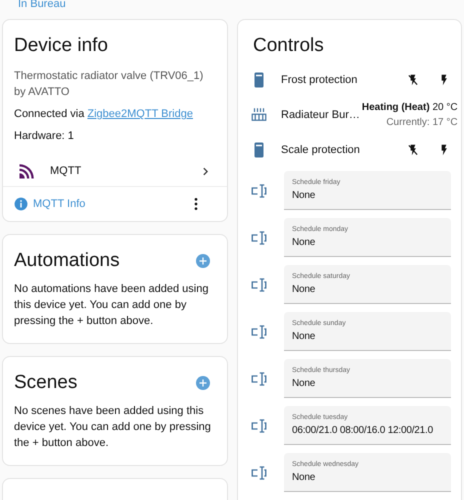 The image size is (464, 500). What do you see at coordinates (288, 46) in the screenshot?
I see `card-title: Controls` at bounding box center [288, 46].